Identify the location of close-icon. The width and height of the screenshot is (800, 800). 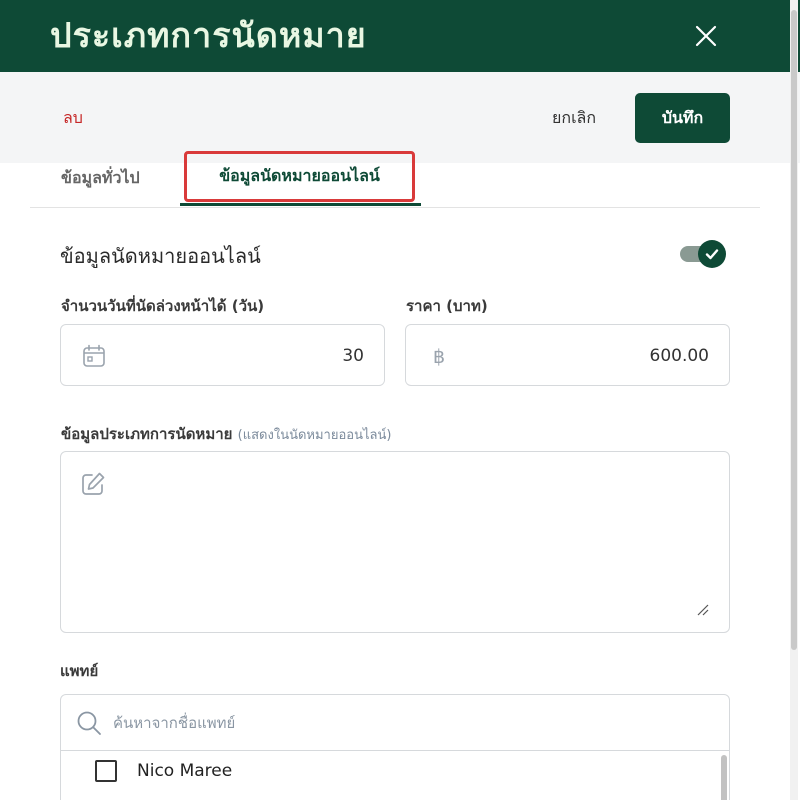
(706, 36).